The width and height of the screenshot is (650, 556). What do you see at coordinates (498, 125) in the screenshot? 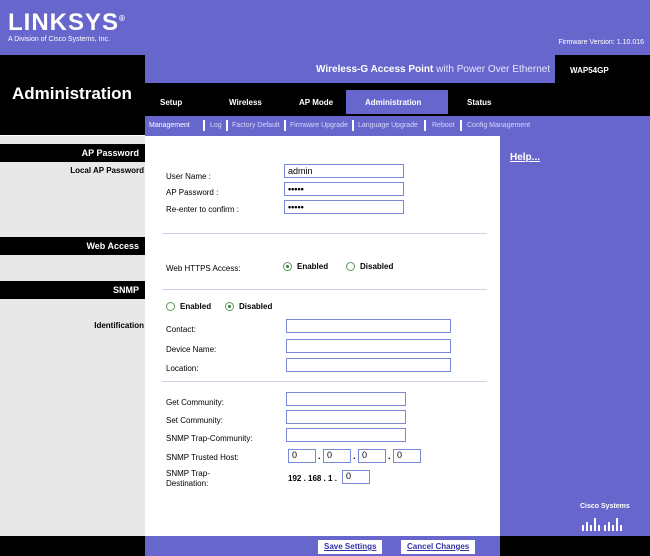
I see `subtab-config-management: Config Management` at bounding box center [498, 125].